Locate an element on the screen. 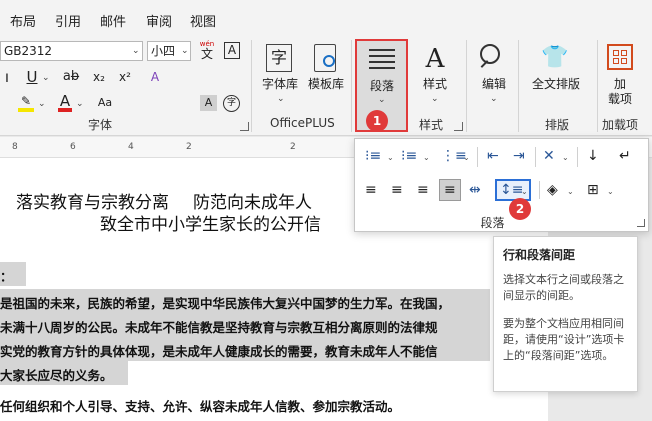 This screenshot has height=421, width=652. menu-tabs: 布局 引用 邮件 审阅 视图 is located at coordinates (326, 18).